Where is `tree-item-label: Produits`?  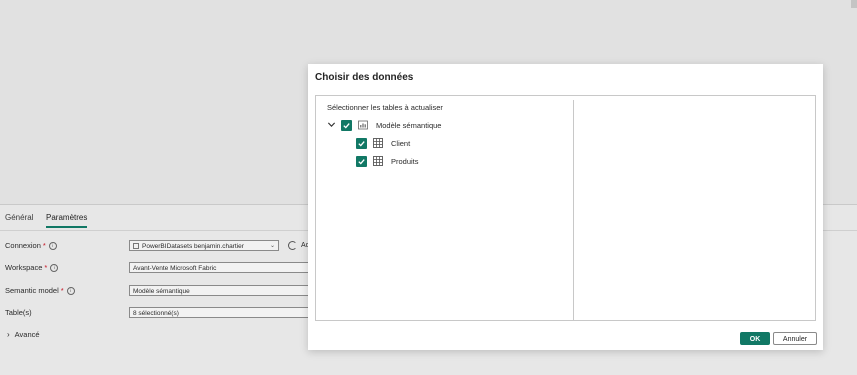
tree-item-label: Produits is located at coordinates (405, 161).